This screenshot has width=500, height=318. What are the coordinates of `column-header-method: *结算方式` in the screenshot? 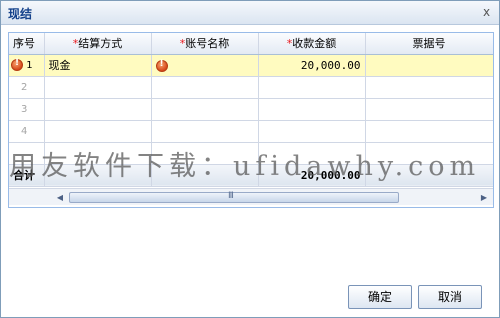 It's located at (98, 44).